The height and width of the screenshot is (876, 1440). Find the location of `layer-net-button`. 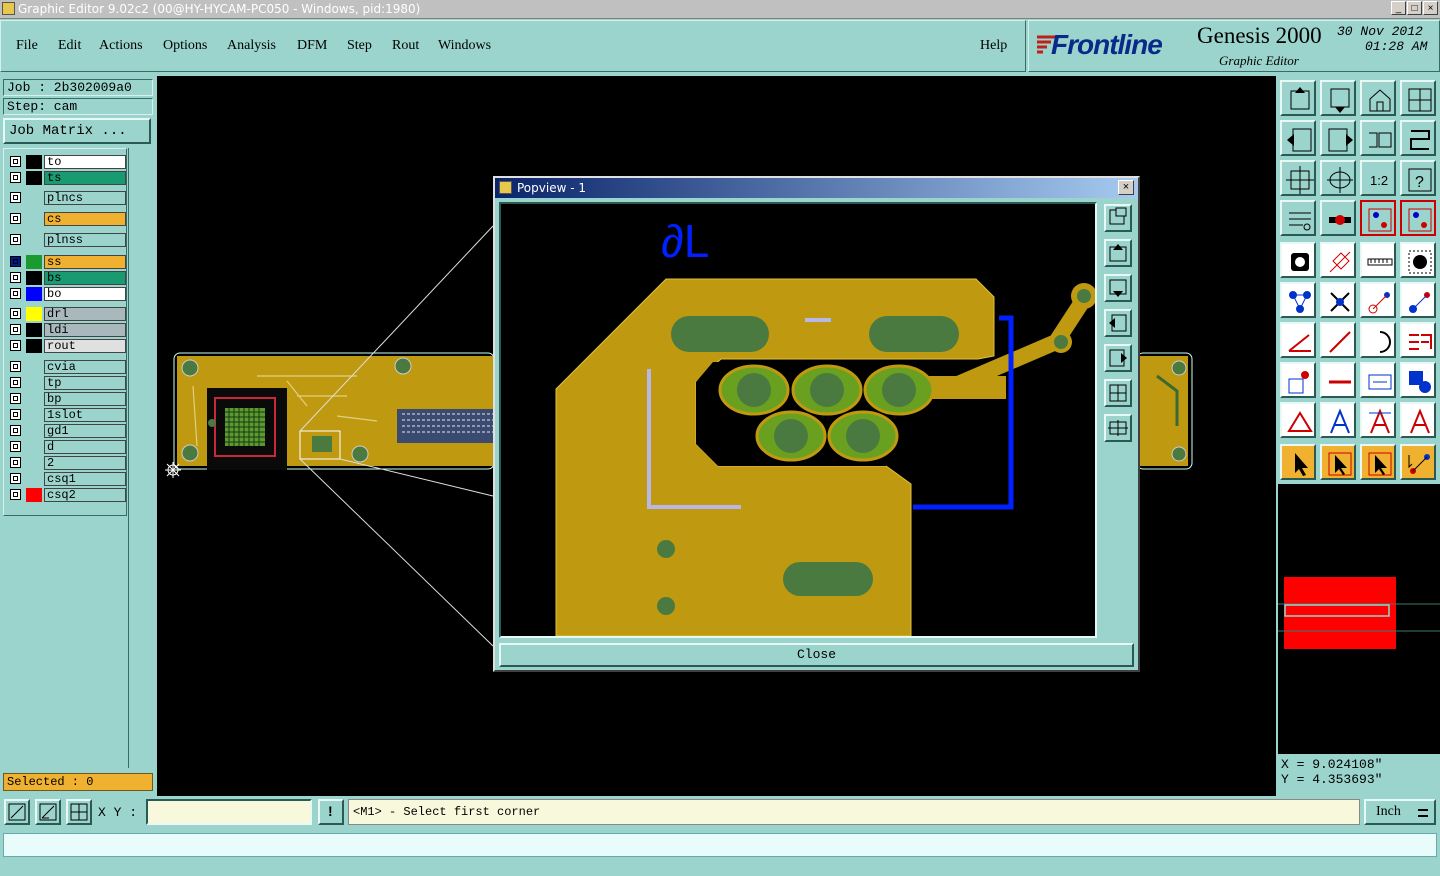

layer-net-button is located at coordinates (1418, 218).